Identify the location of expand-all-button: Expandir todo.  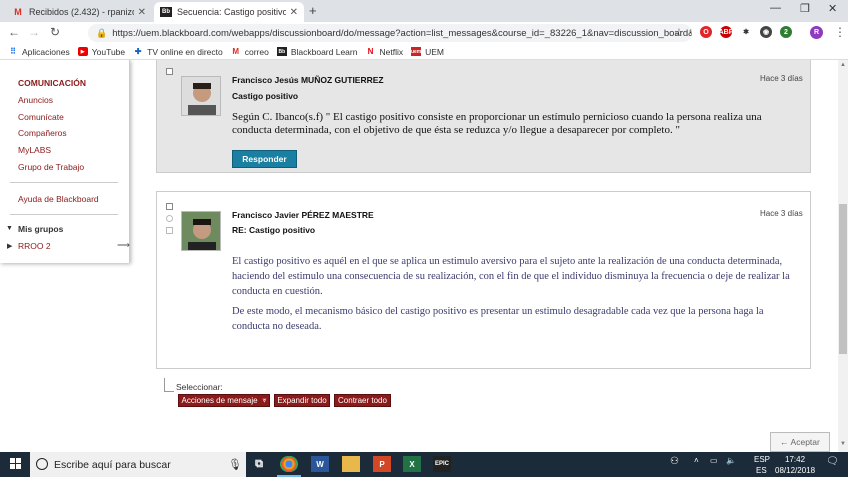
(302, 400).